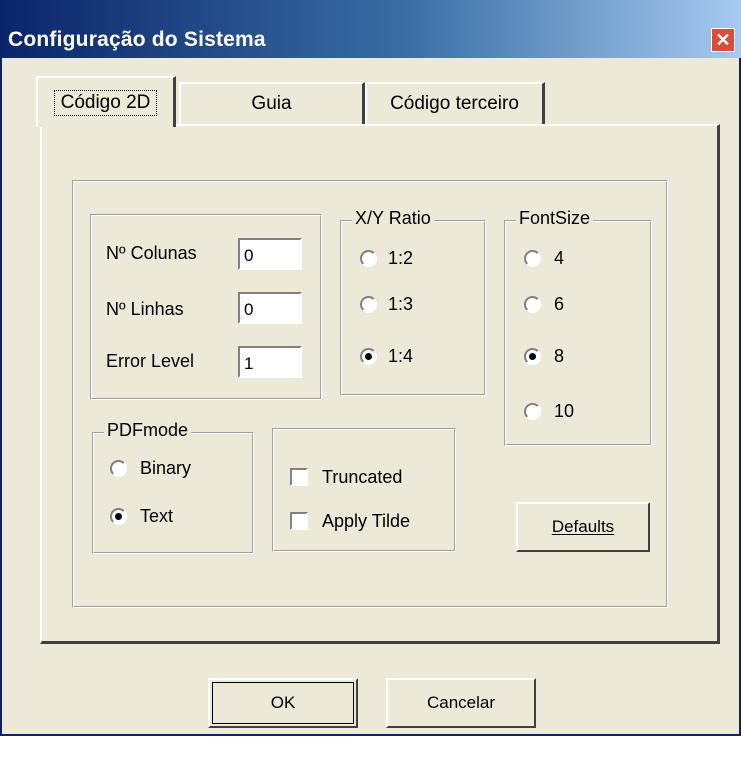  Describe the element at coordinates (173, 493) in the screenshot. I see `pdf-mode-group` at that location.